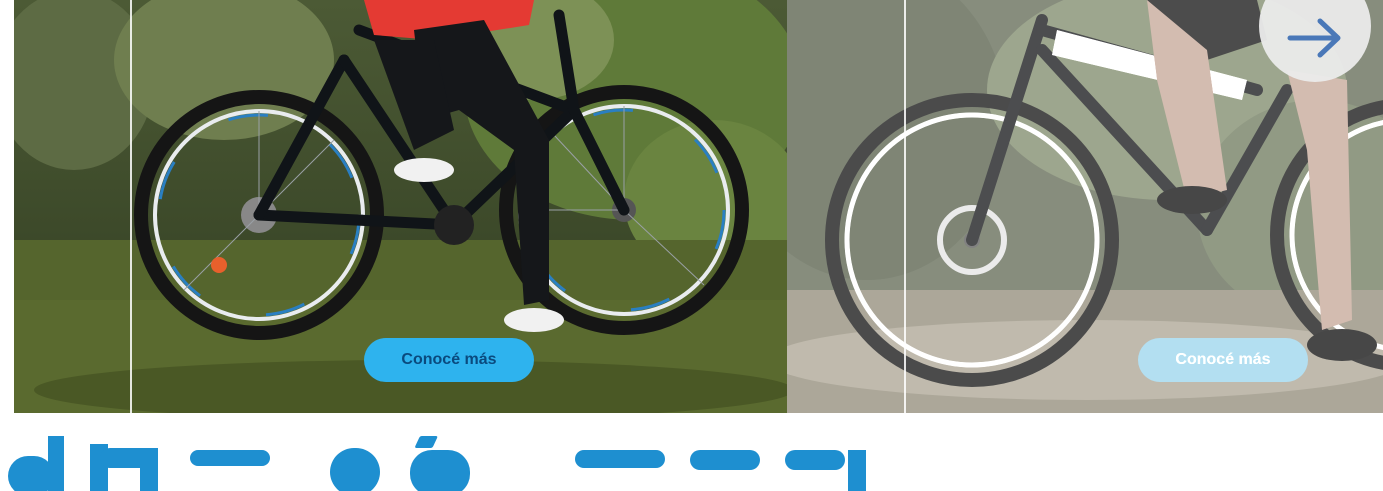 The height and width of the screenshot is (491, 1383). What do you see at coordinates (449, 360) in the screenshot?
I see `slide-left-cta-button: Conocé más` at bounding box center [449, 360].